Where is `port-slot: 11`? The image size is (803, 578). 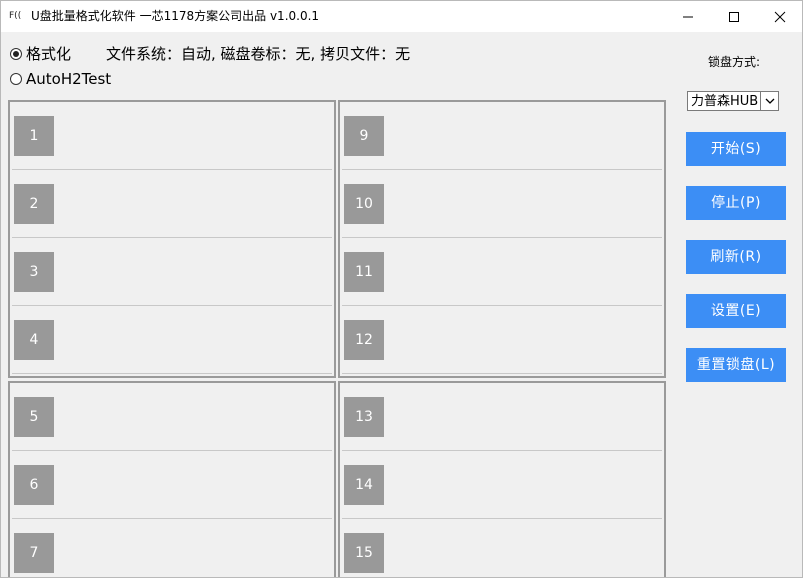 port-slot: 11 is located at coordinates (502, 272).